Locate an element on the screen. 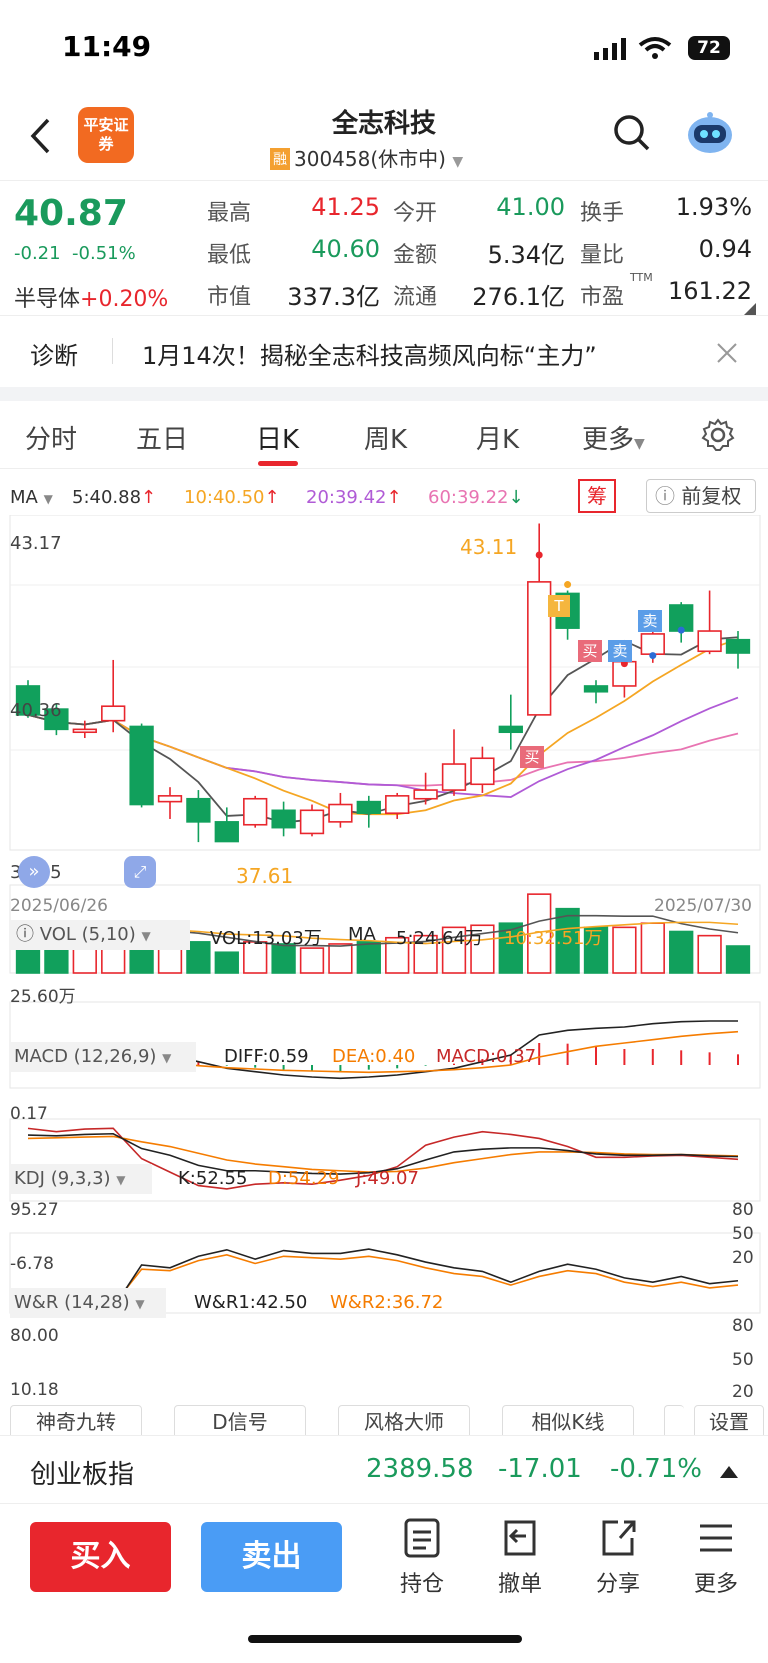 The width and height of the screenshot is (768, 1663). macd-indicator-selector: MACD (12,26,9) ▼ is located at coordinates (103, 1057).